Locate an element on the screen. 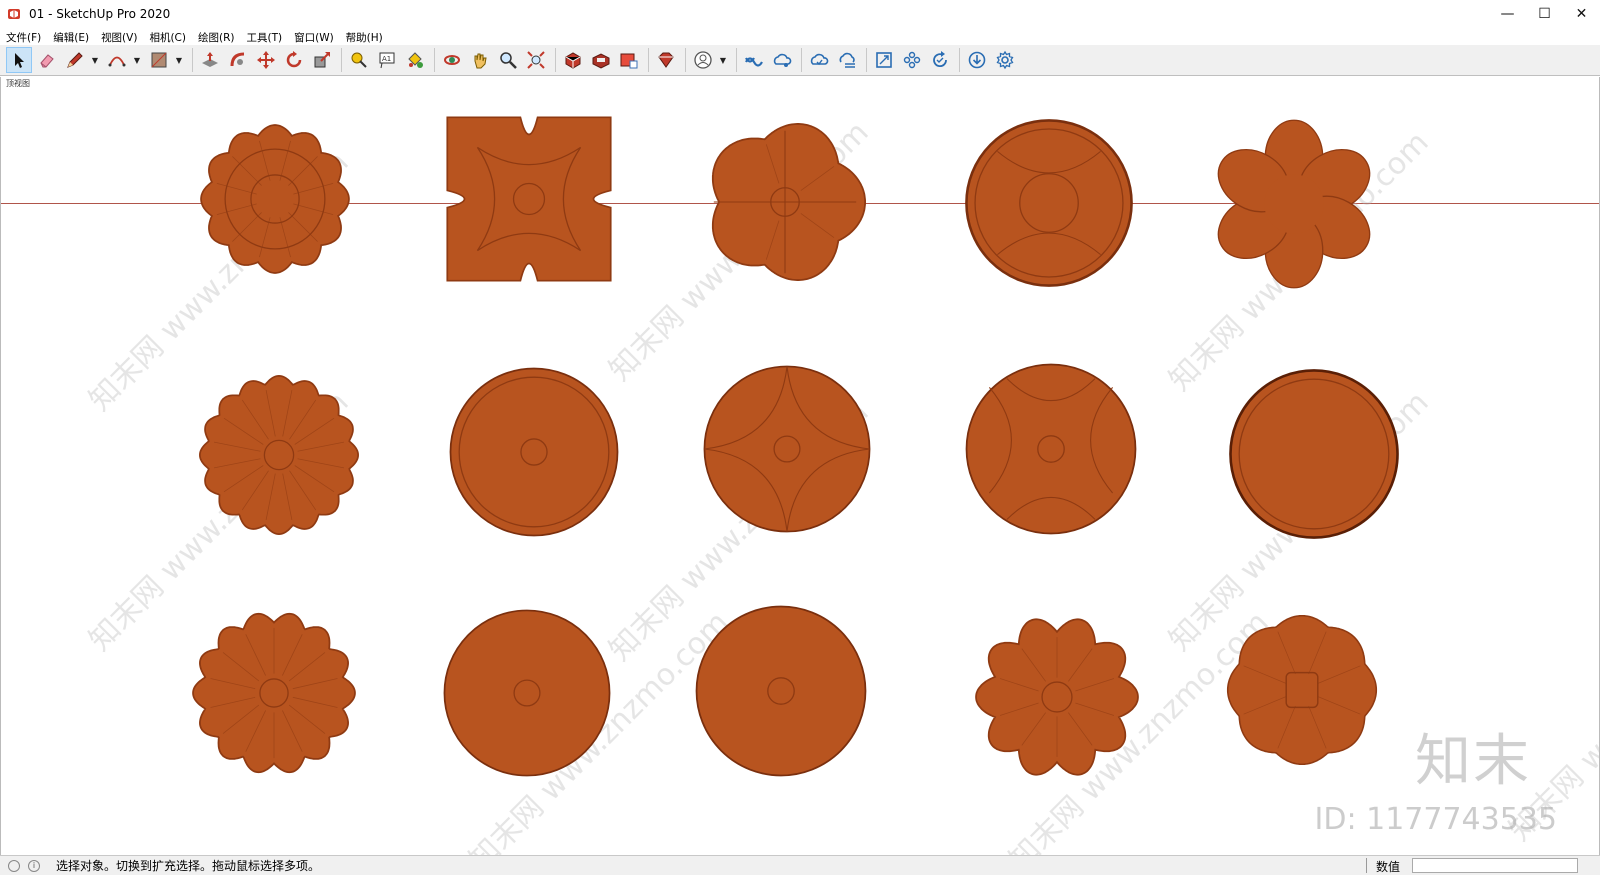 This screenshot has width=1600, height=875. menu-draw: 绘图(R) is located at coordinates (216, 37).